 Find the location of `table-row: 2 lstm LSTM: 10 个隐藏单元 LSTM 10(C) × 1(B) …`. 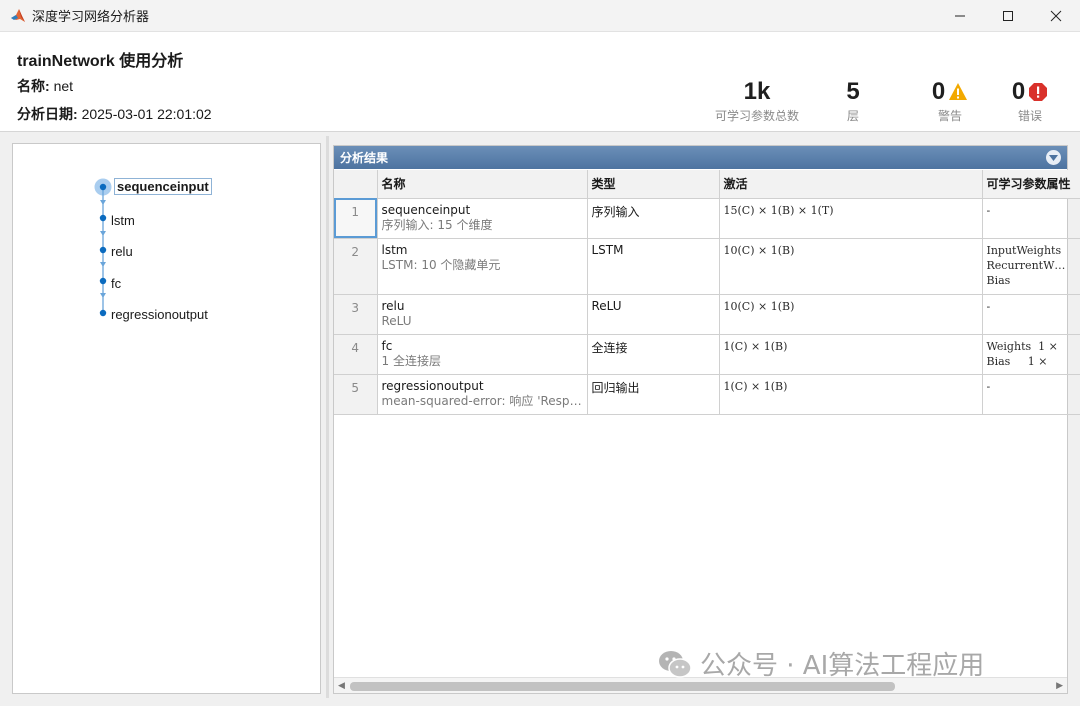

table-row: 2 lstm LSTM: 10 个隐藏单元 LSTM 10(C) × 1(B) … is located at coordinates (707, 266).